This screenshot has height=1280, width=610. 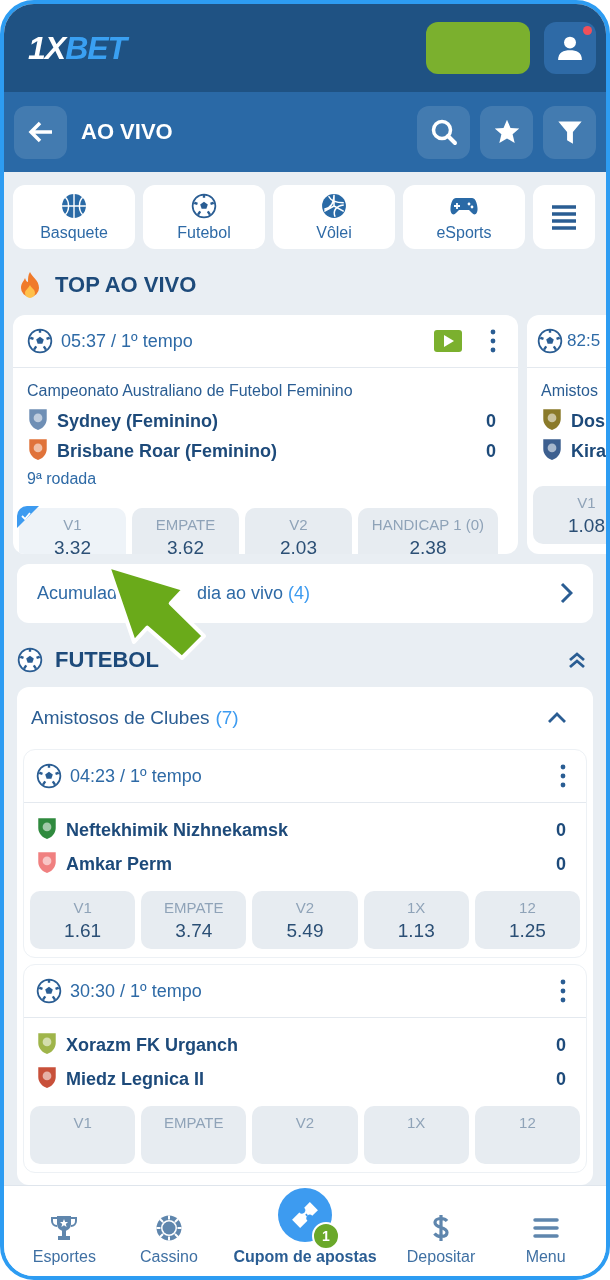 I want to click on odds-button: V1 3.32, so click(x=72, y=531).